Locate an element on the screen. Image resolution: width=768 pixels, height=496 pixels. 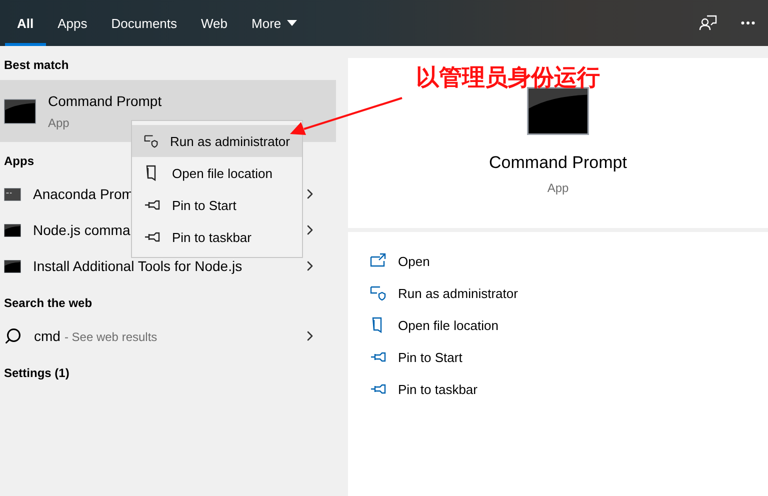
tab: More is located at coordinates (275, 23).